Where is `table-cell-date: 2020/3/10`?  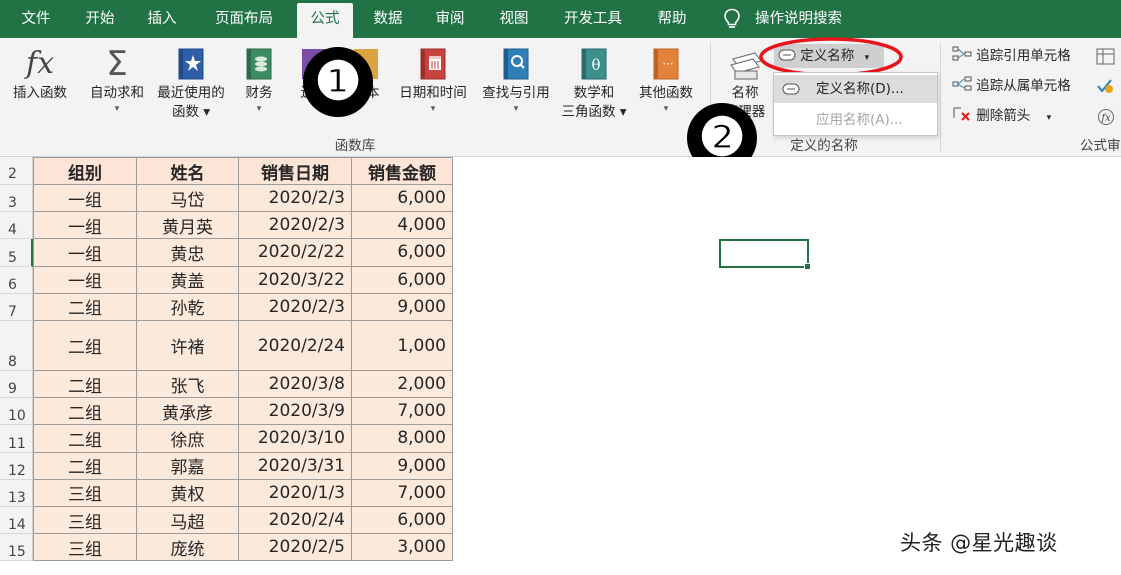 table-cell-date: 2020/3/10 is located at coordinates (295, 439).